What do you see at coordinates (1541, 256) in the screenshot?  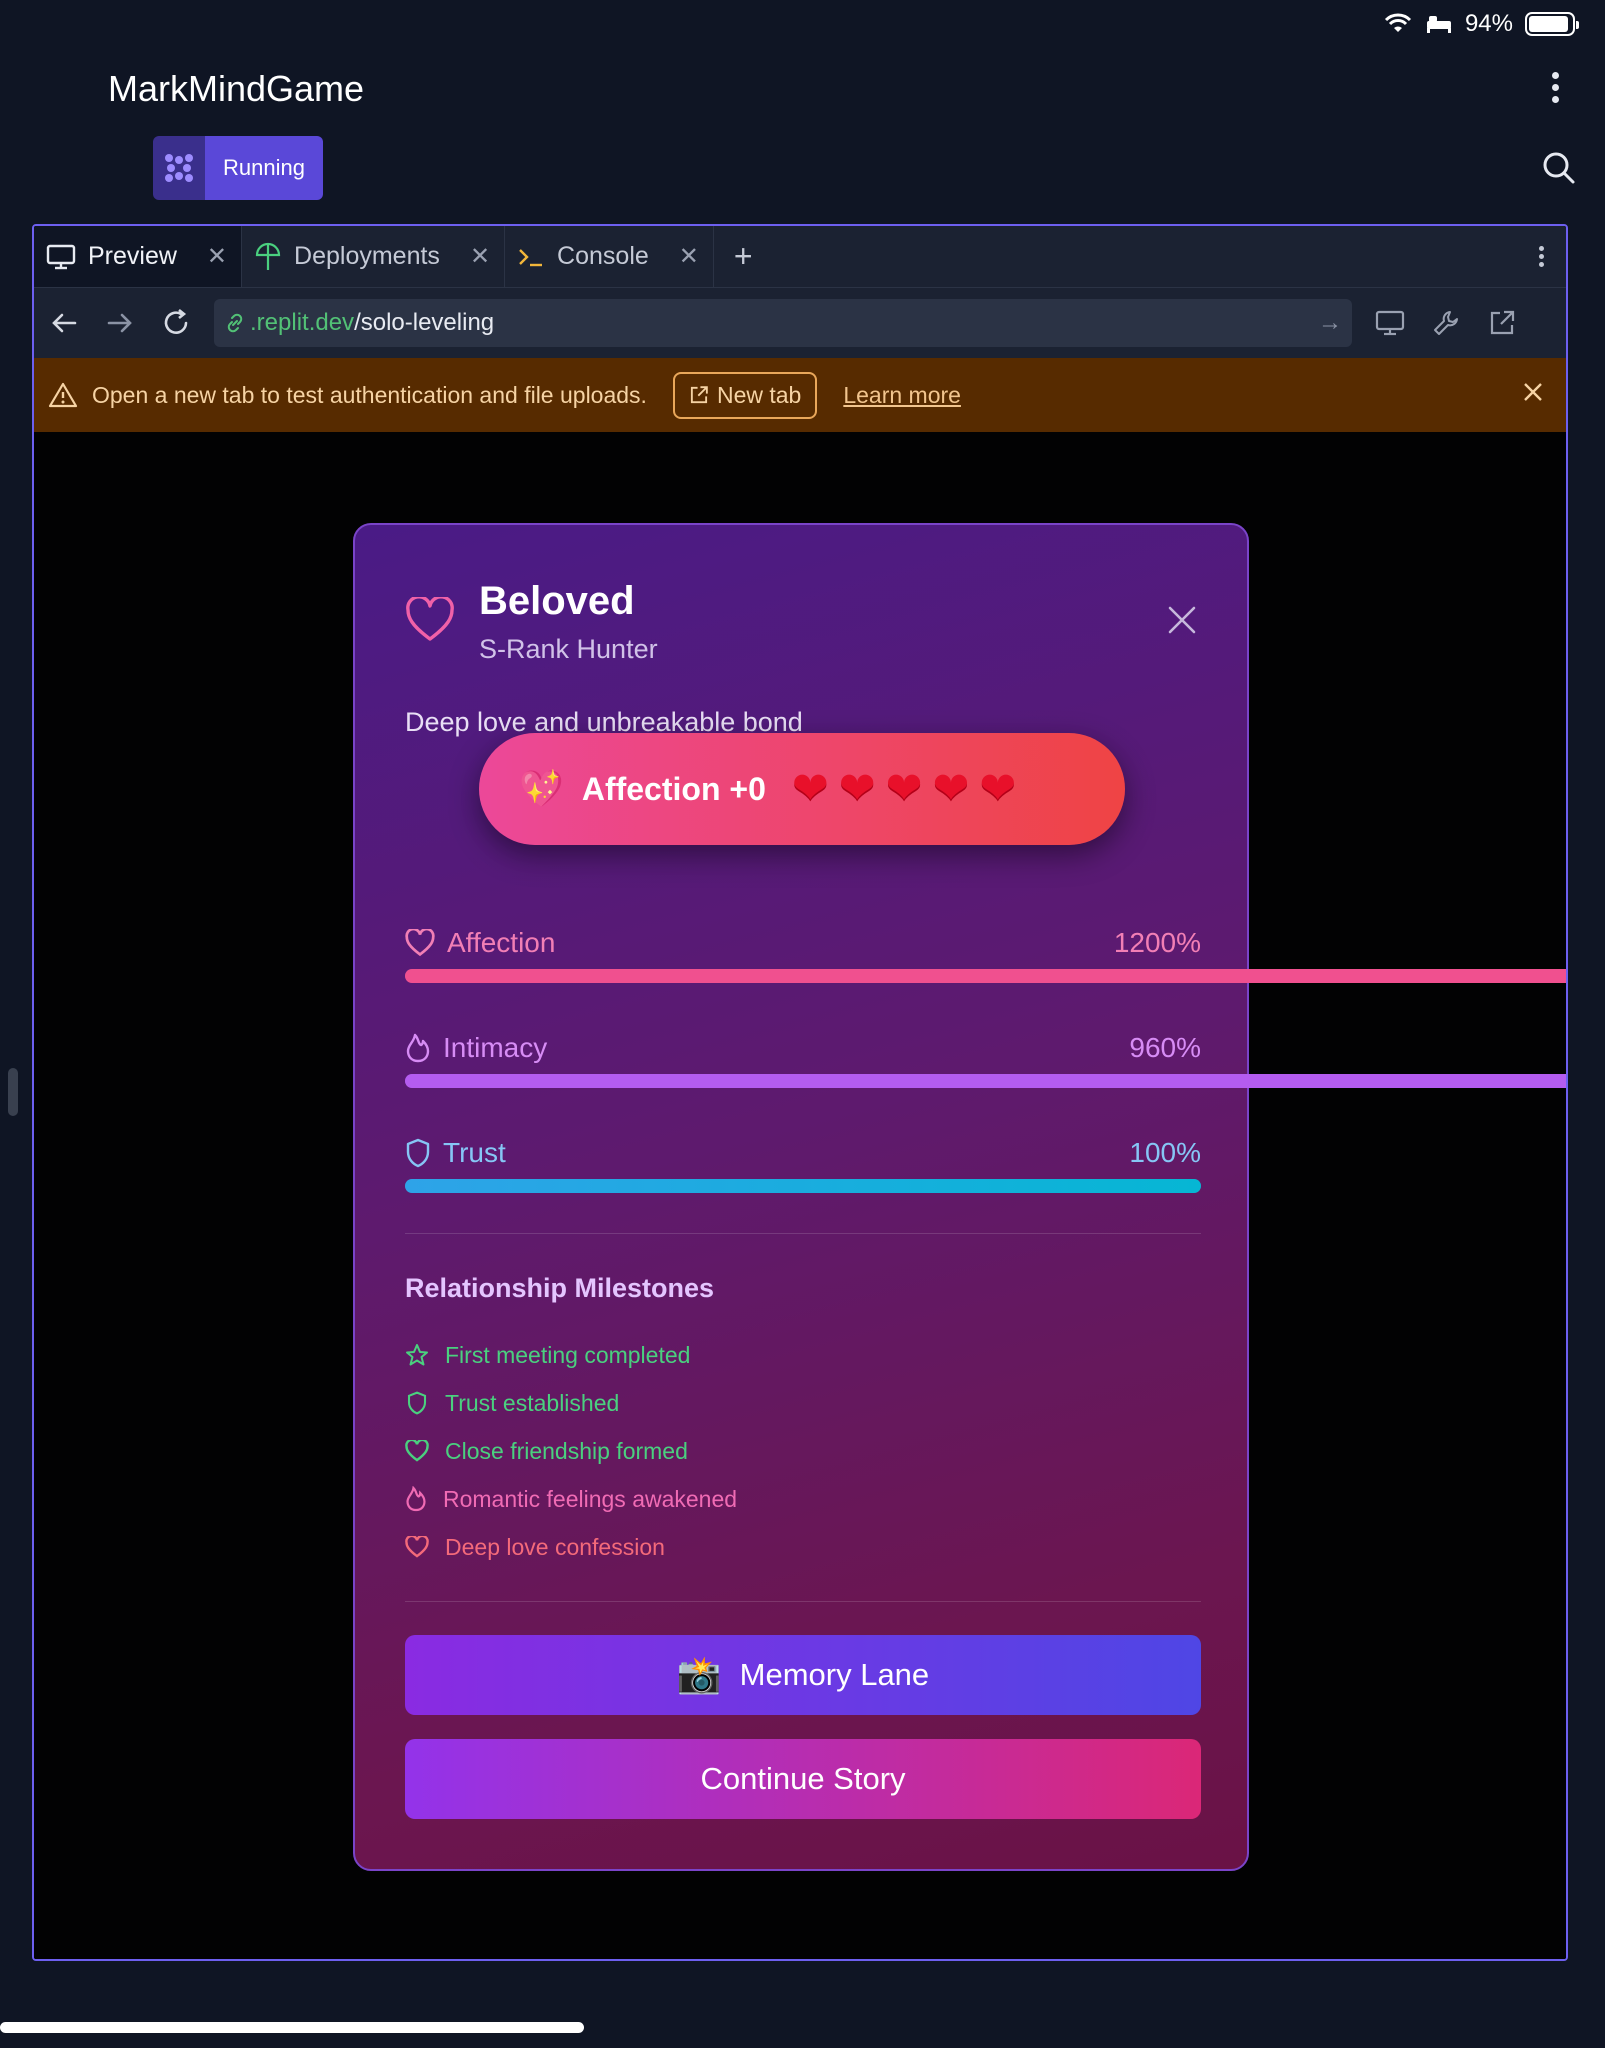 I see `tab-options-icon` at bounding box center [1541, 256].